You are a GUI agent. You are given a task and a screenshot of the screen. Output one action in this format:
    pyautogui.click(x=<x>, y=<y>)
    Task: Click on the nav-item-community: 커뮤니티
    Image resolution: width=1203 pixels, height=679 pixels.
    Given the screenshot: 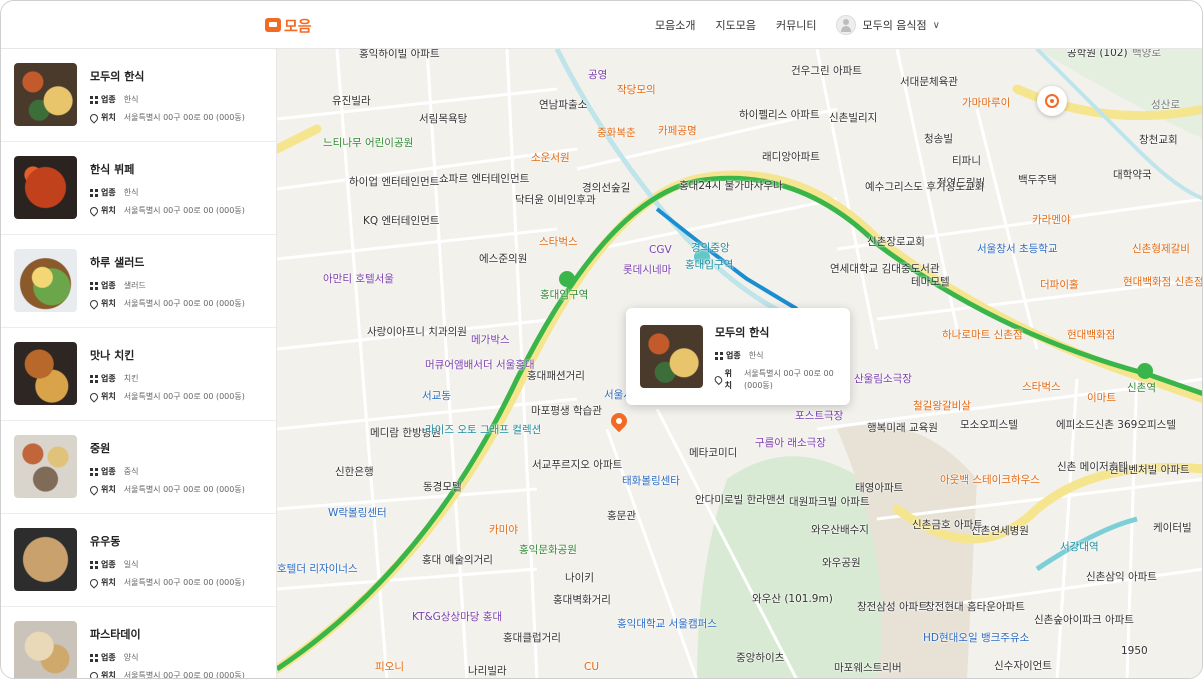 What is the action you would take?
    pyautogui.click(x=796, y=25)
    